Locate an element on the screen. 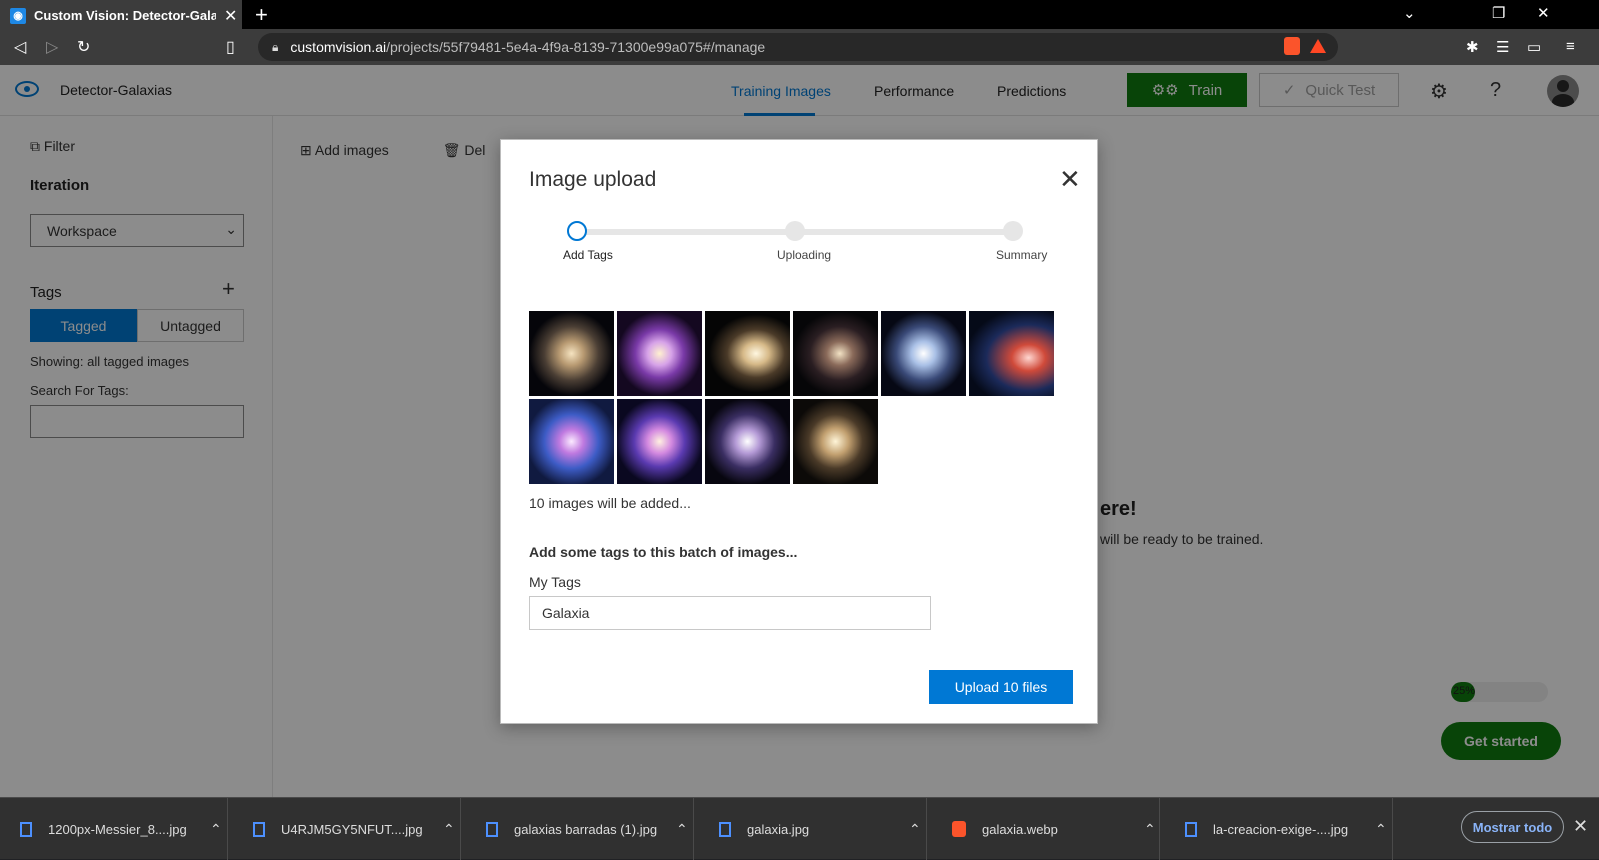 This screenshot has width=1599, height=860. brave-file-icon is located at coordinates (959, 829).